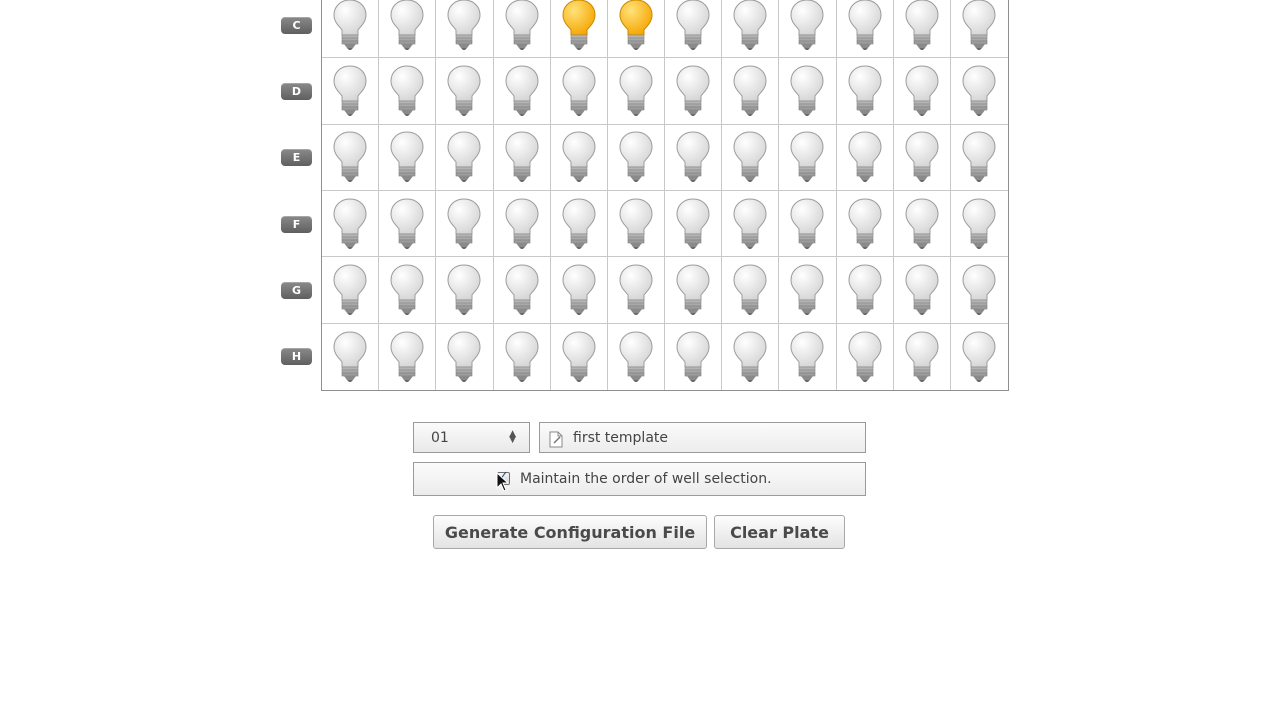  What do you see at coordinates (808, 224) in the screenshot?
I see `well-f9` at bounding box center [808, 224].